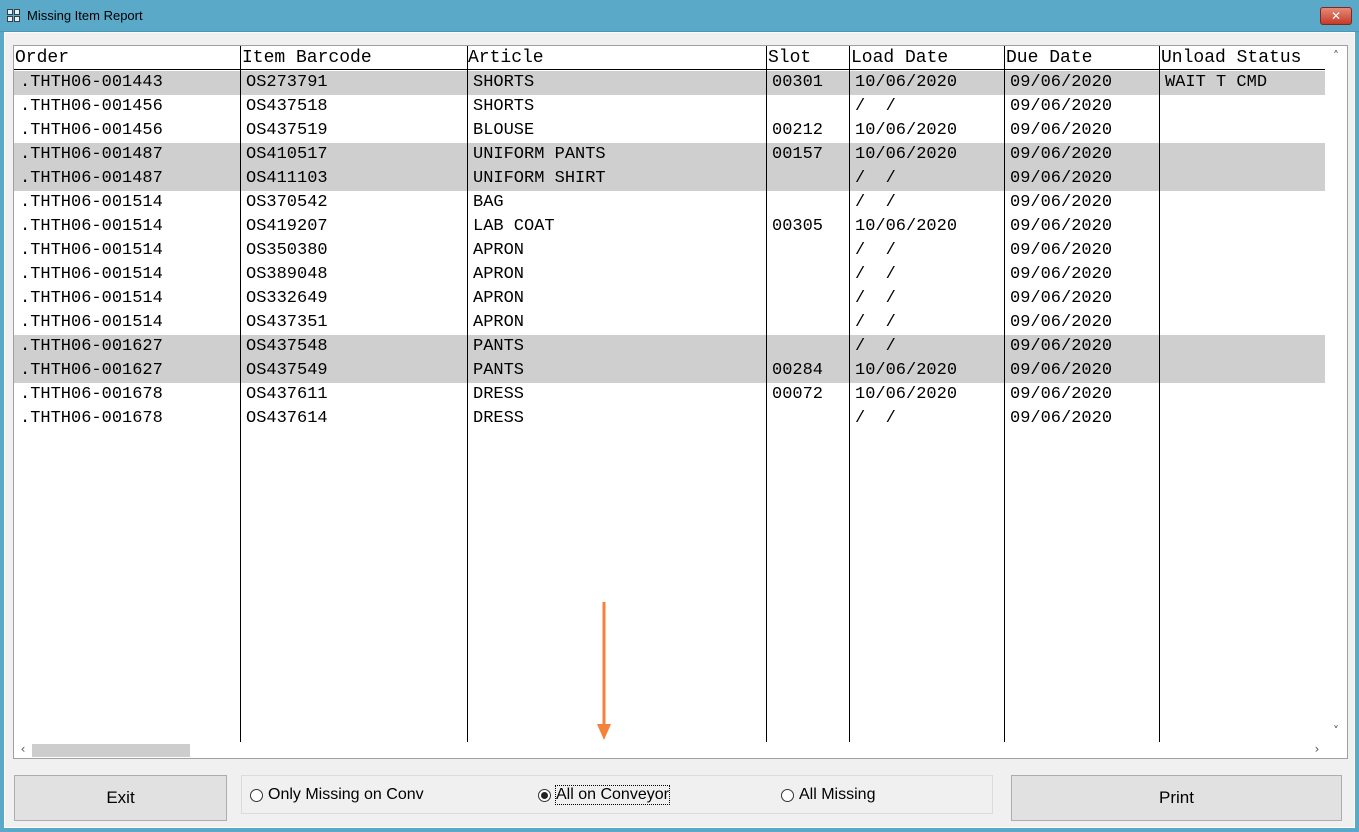 The height and width of the screenshot is (832, 1359). Describe the element at coordinates (1231, 58) in the screenshot. I see `column-header-unload-status: Unload Status` at that location.